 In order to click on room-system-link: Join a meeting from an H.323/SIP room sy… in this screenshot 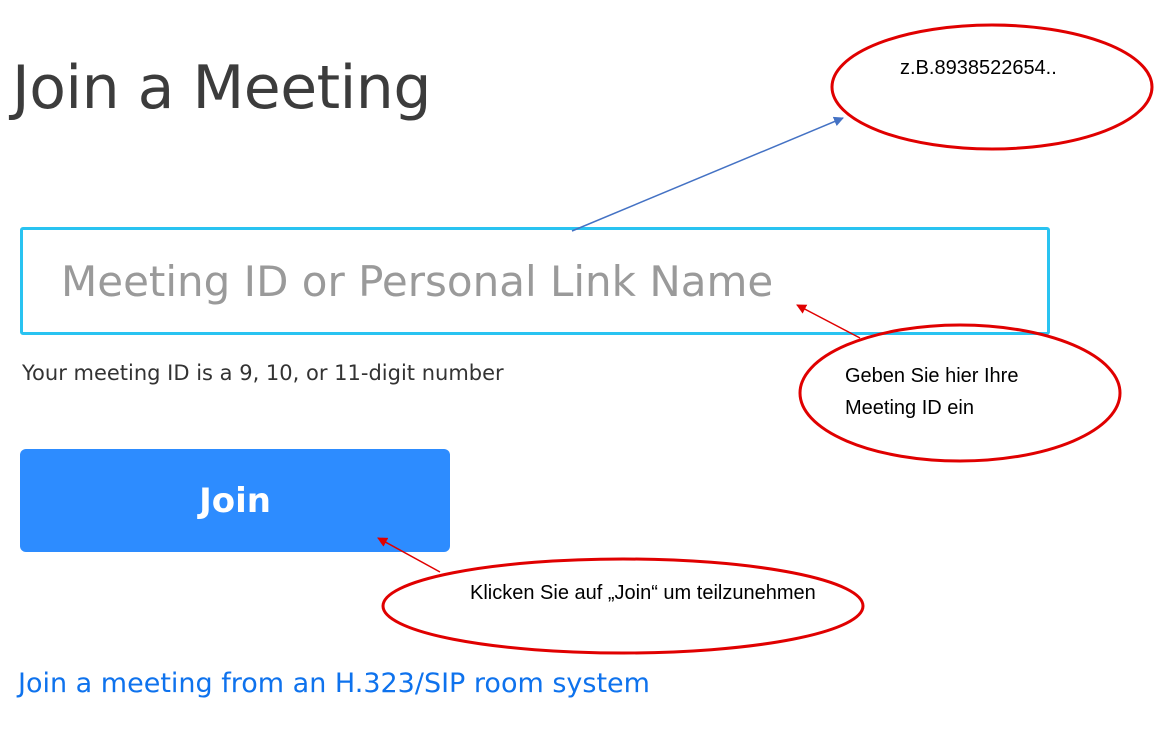, I will do `click(334, 683)`.